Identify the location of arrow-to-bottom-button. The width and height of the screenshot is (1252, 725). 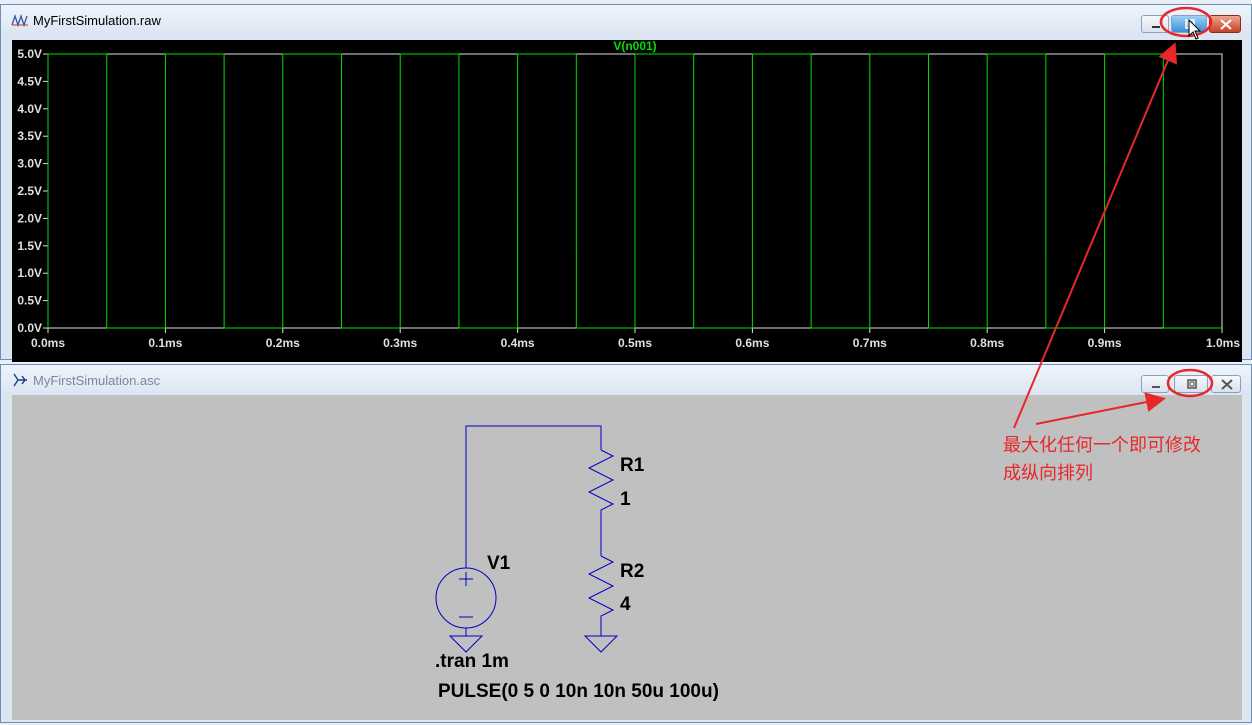
(1100, 408).